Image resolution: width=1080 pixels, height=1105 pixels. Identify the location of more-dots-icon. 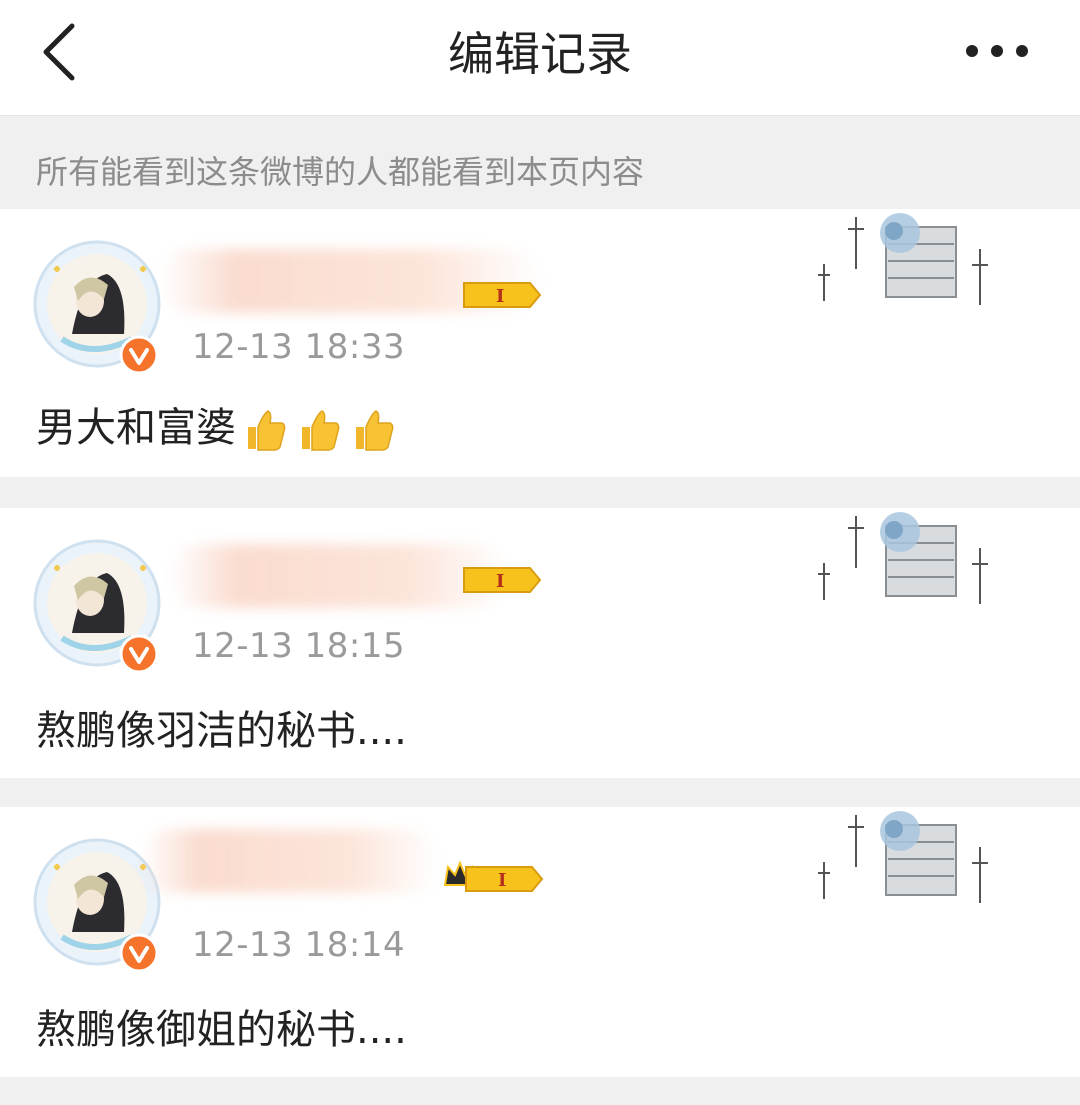
(997, 51).